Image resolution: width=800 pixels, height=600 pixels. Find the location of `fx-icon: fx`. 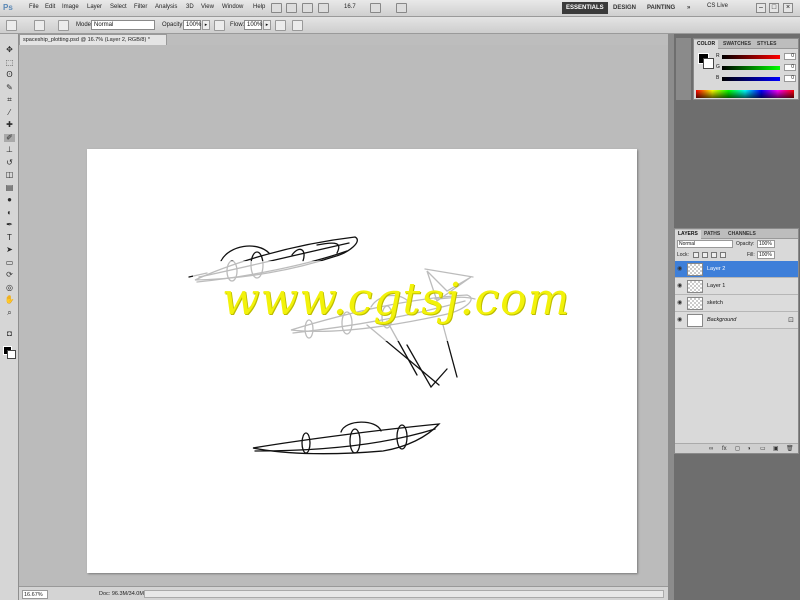

fx-icon: fx is located at coordinates (725, 449).